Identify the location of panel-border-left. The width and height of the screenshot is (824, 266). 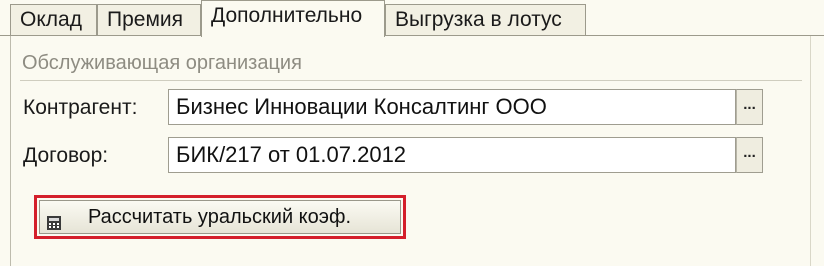
(10, 151).